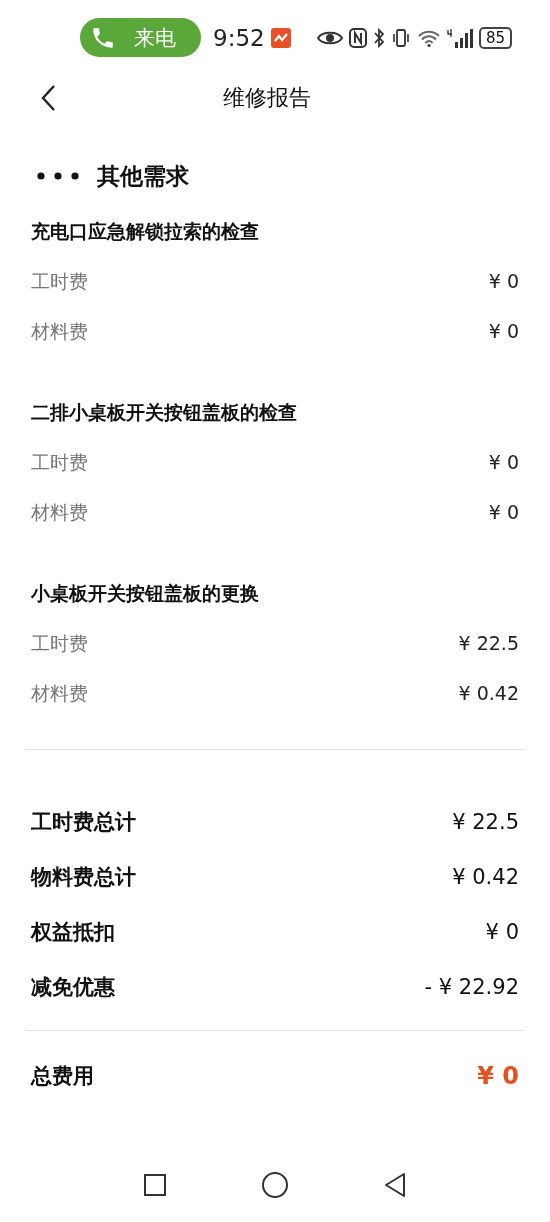 The width and height of the screenshot is (550, 1222). I want to click on back-nav-icon, so click(395, 1185).